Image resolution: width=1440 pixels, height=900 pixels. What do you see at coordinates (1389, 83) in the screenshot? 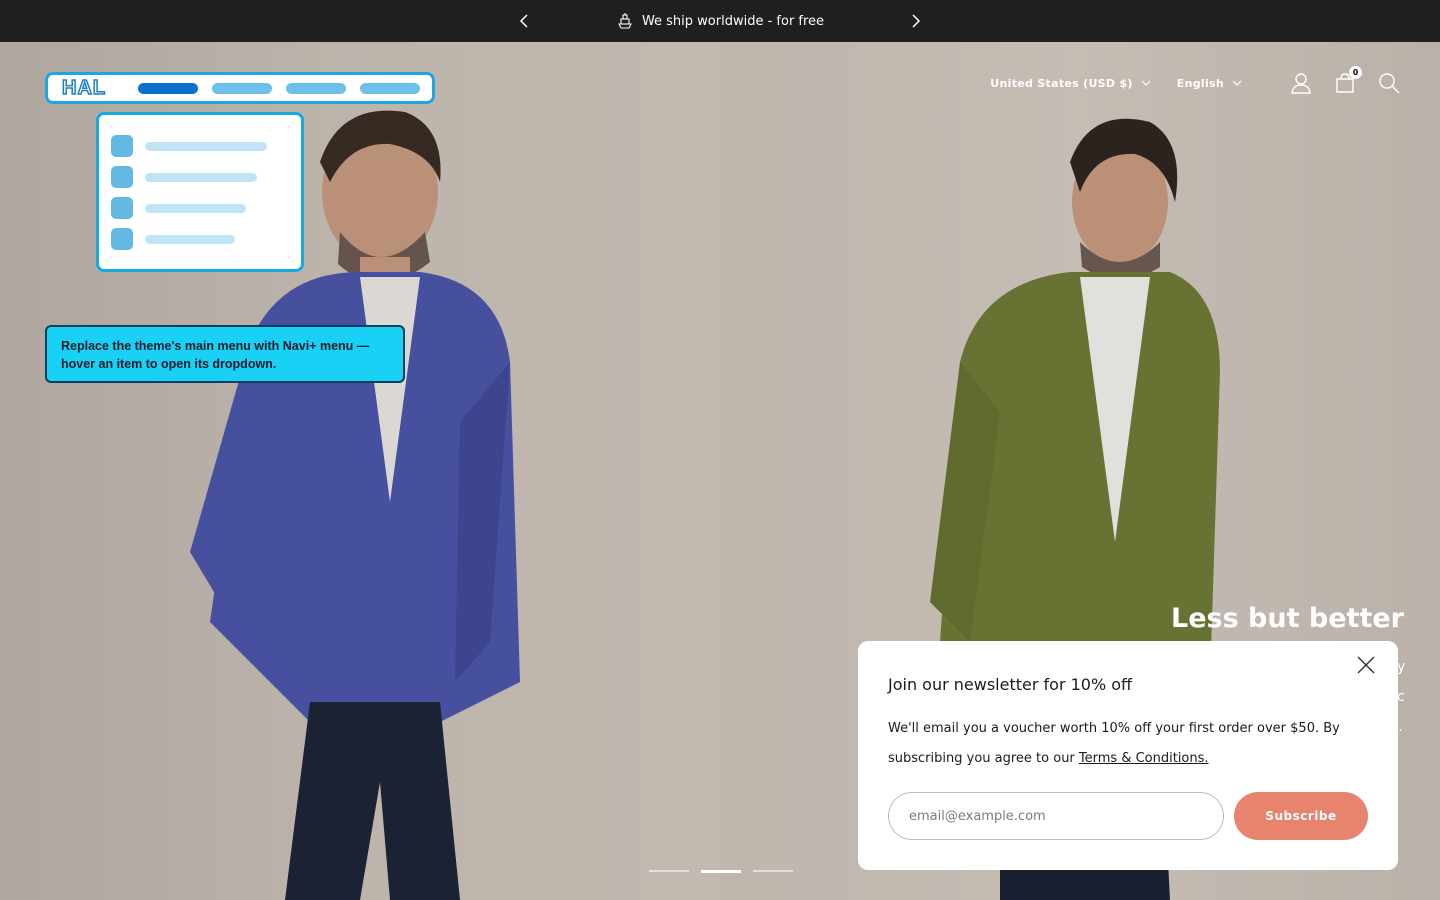
I see `search-icon` at bounding box center [1389, 83].